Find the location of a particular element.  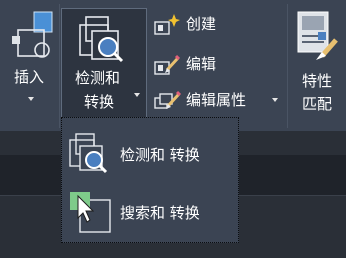

create-label: 创建 is located at coordinates (201, 24).